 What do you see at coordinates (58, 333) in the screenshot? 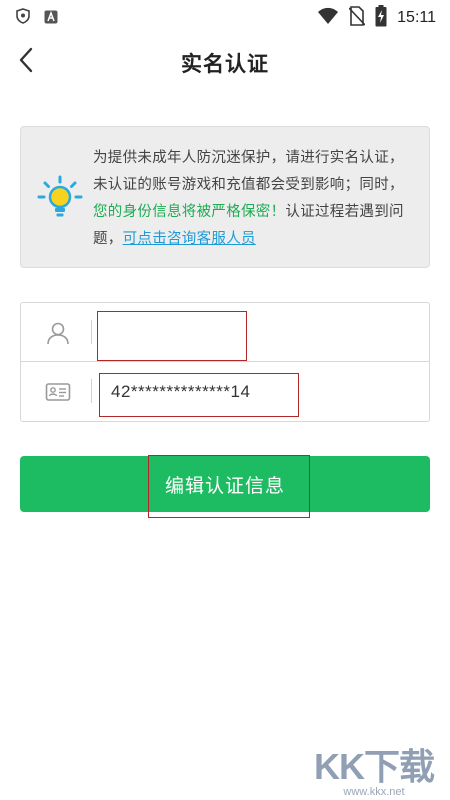
I see `user-icon` at bounding box center [58, 333].